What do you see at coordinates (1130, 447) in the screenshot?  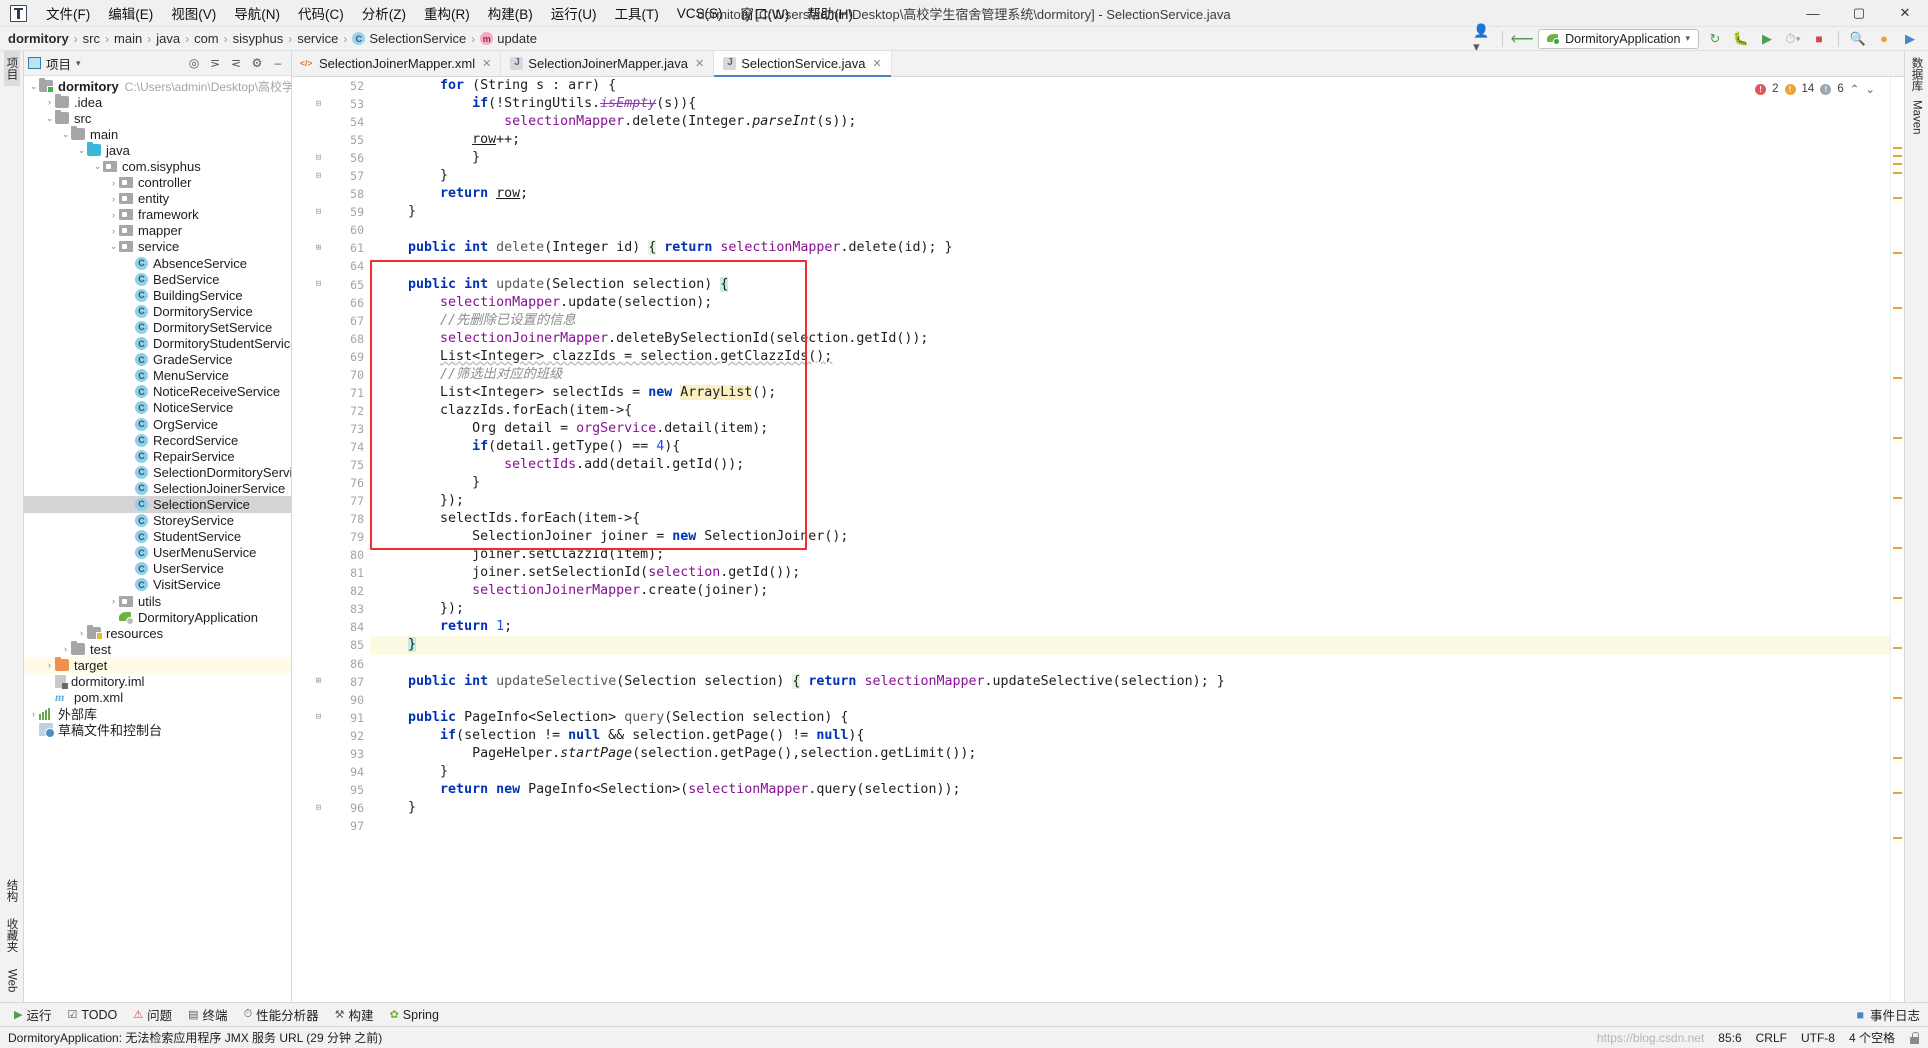 I see `code-line: if(detail.getType() == 4){` at bounding box center [1130, 447].